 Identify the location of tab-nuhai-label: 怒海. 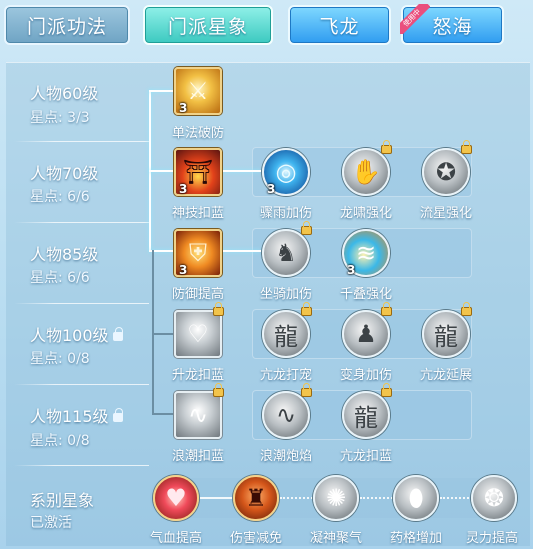
(452, 26).